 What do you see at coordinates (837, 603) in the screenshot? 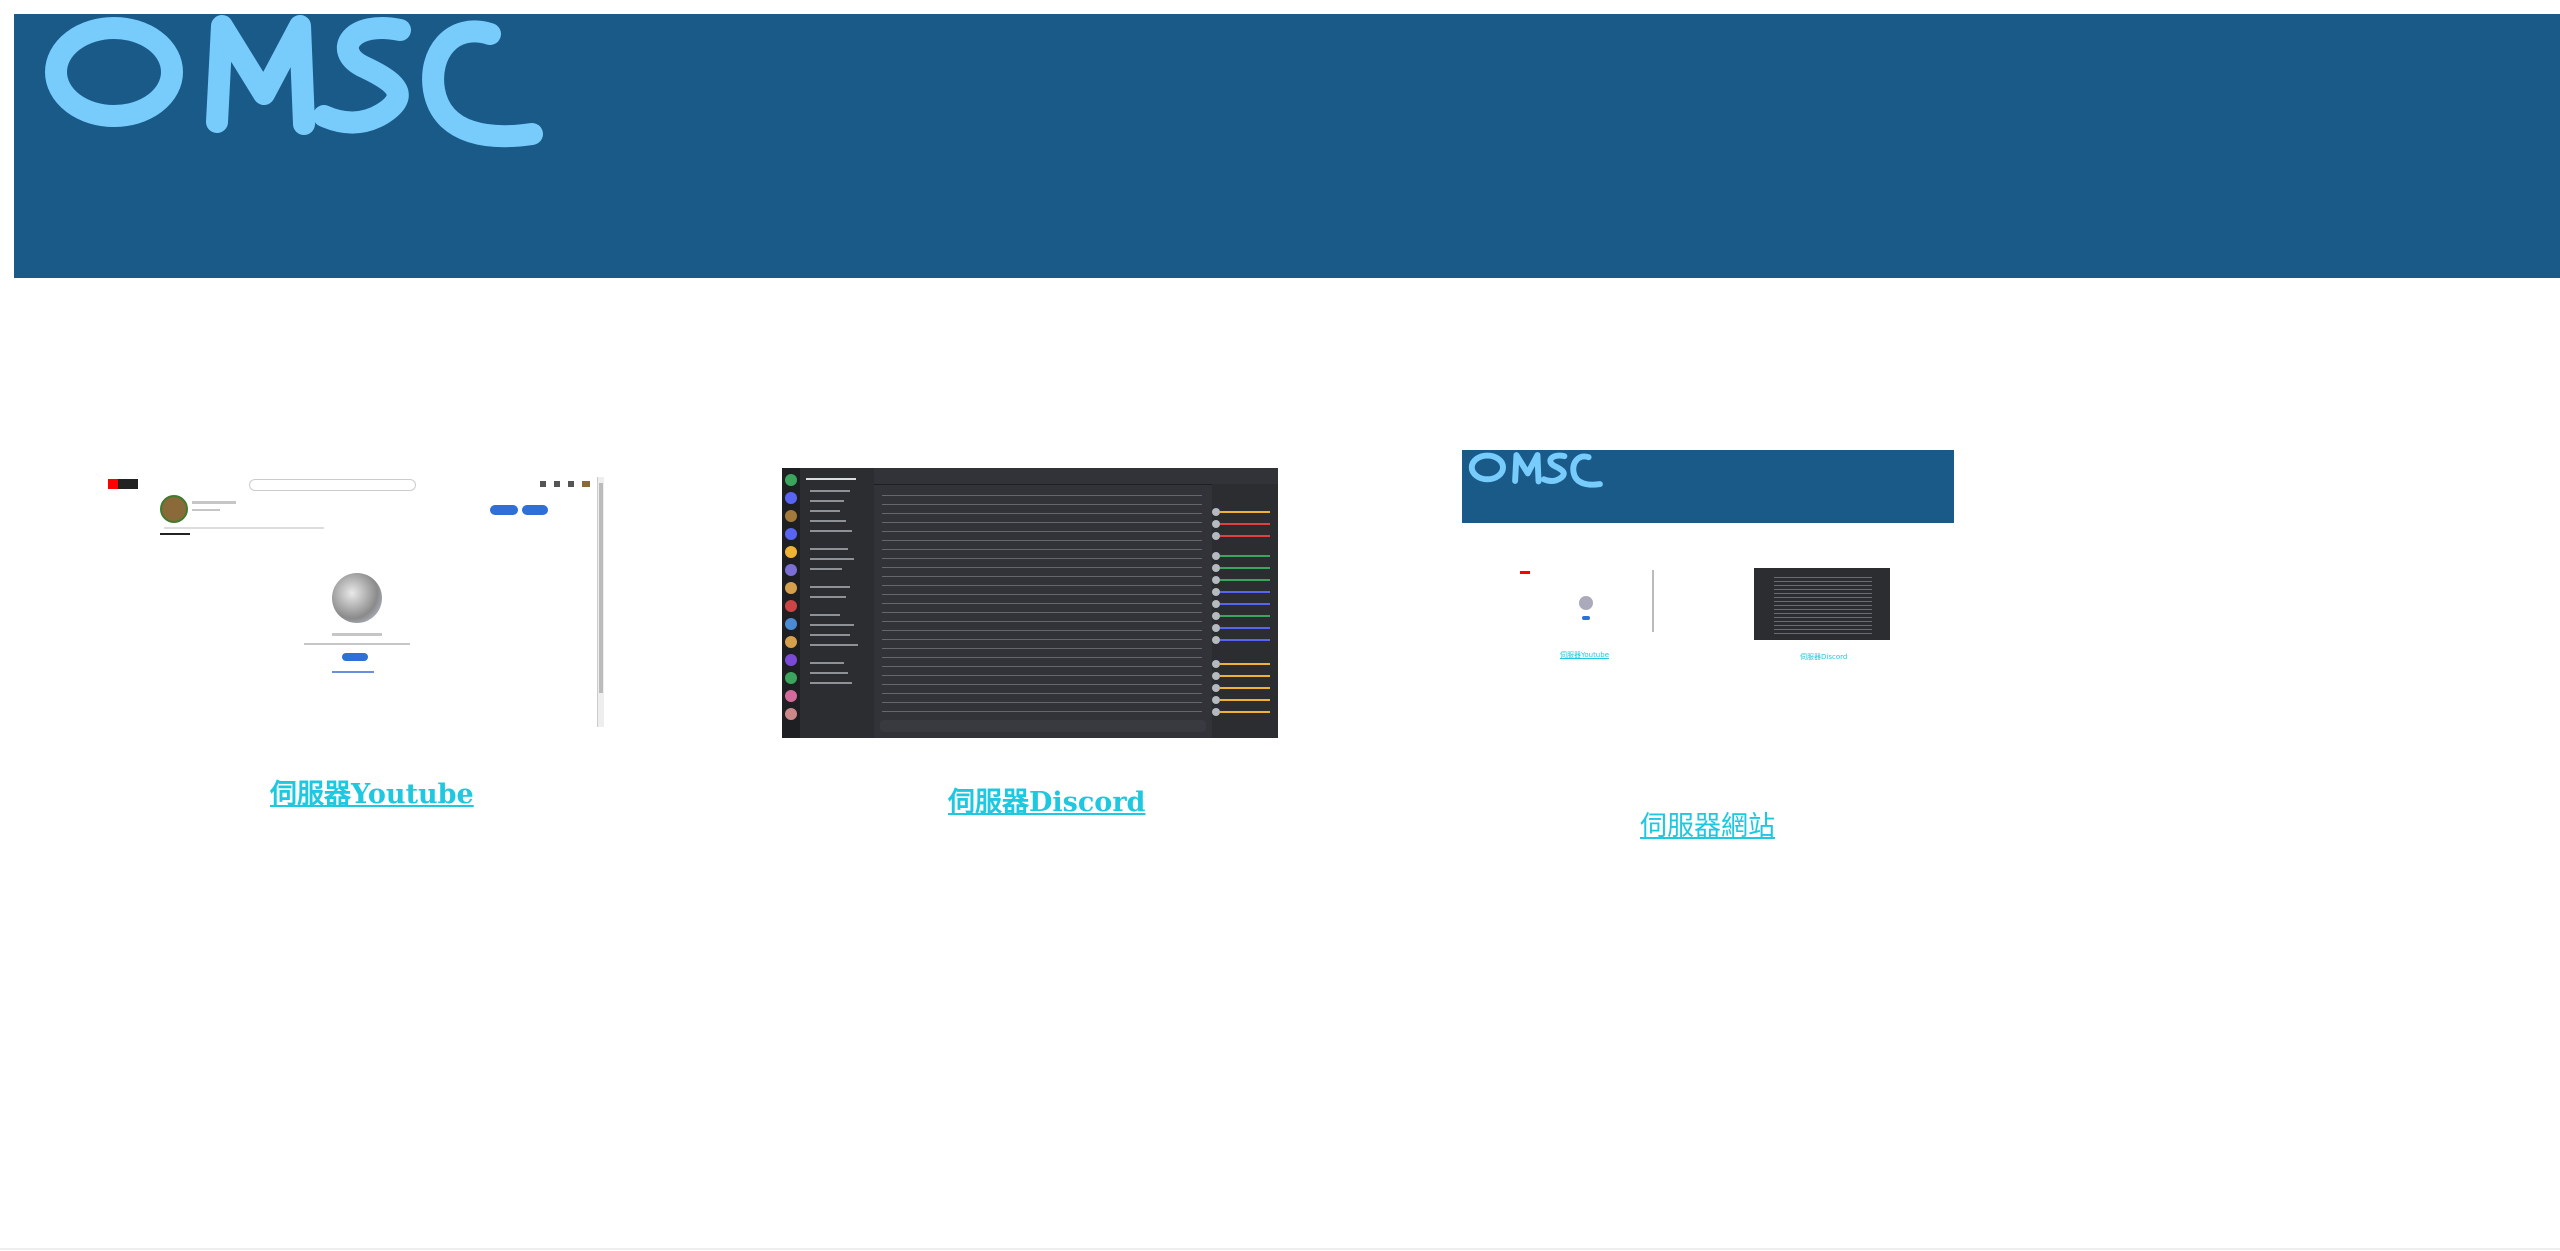
I see `discord-channel-list` at bounding box center [837, 603].